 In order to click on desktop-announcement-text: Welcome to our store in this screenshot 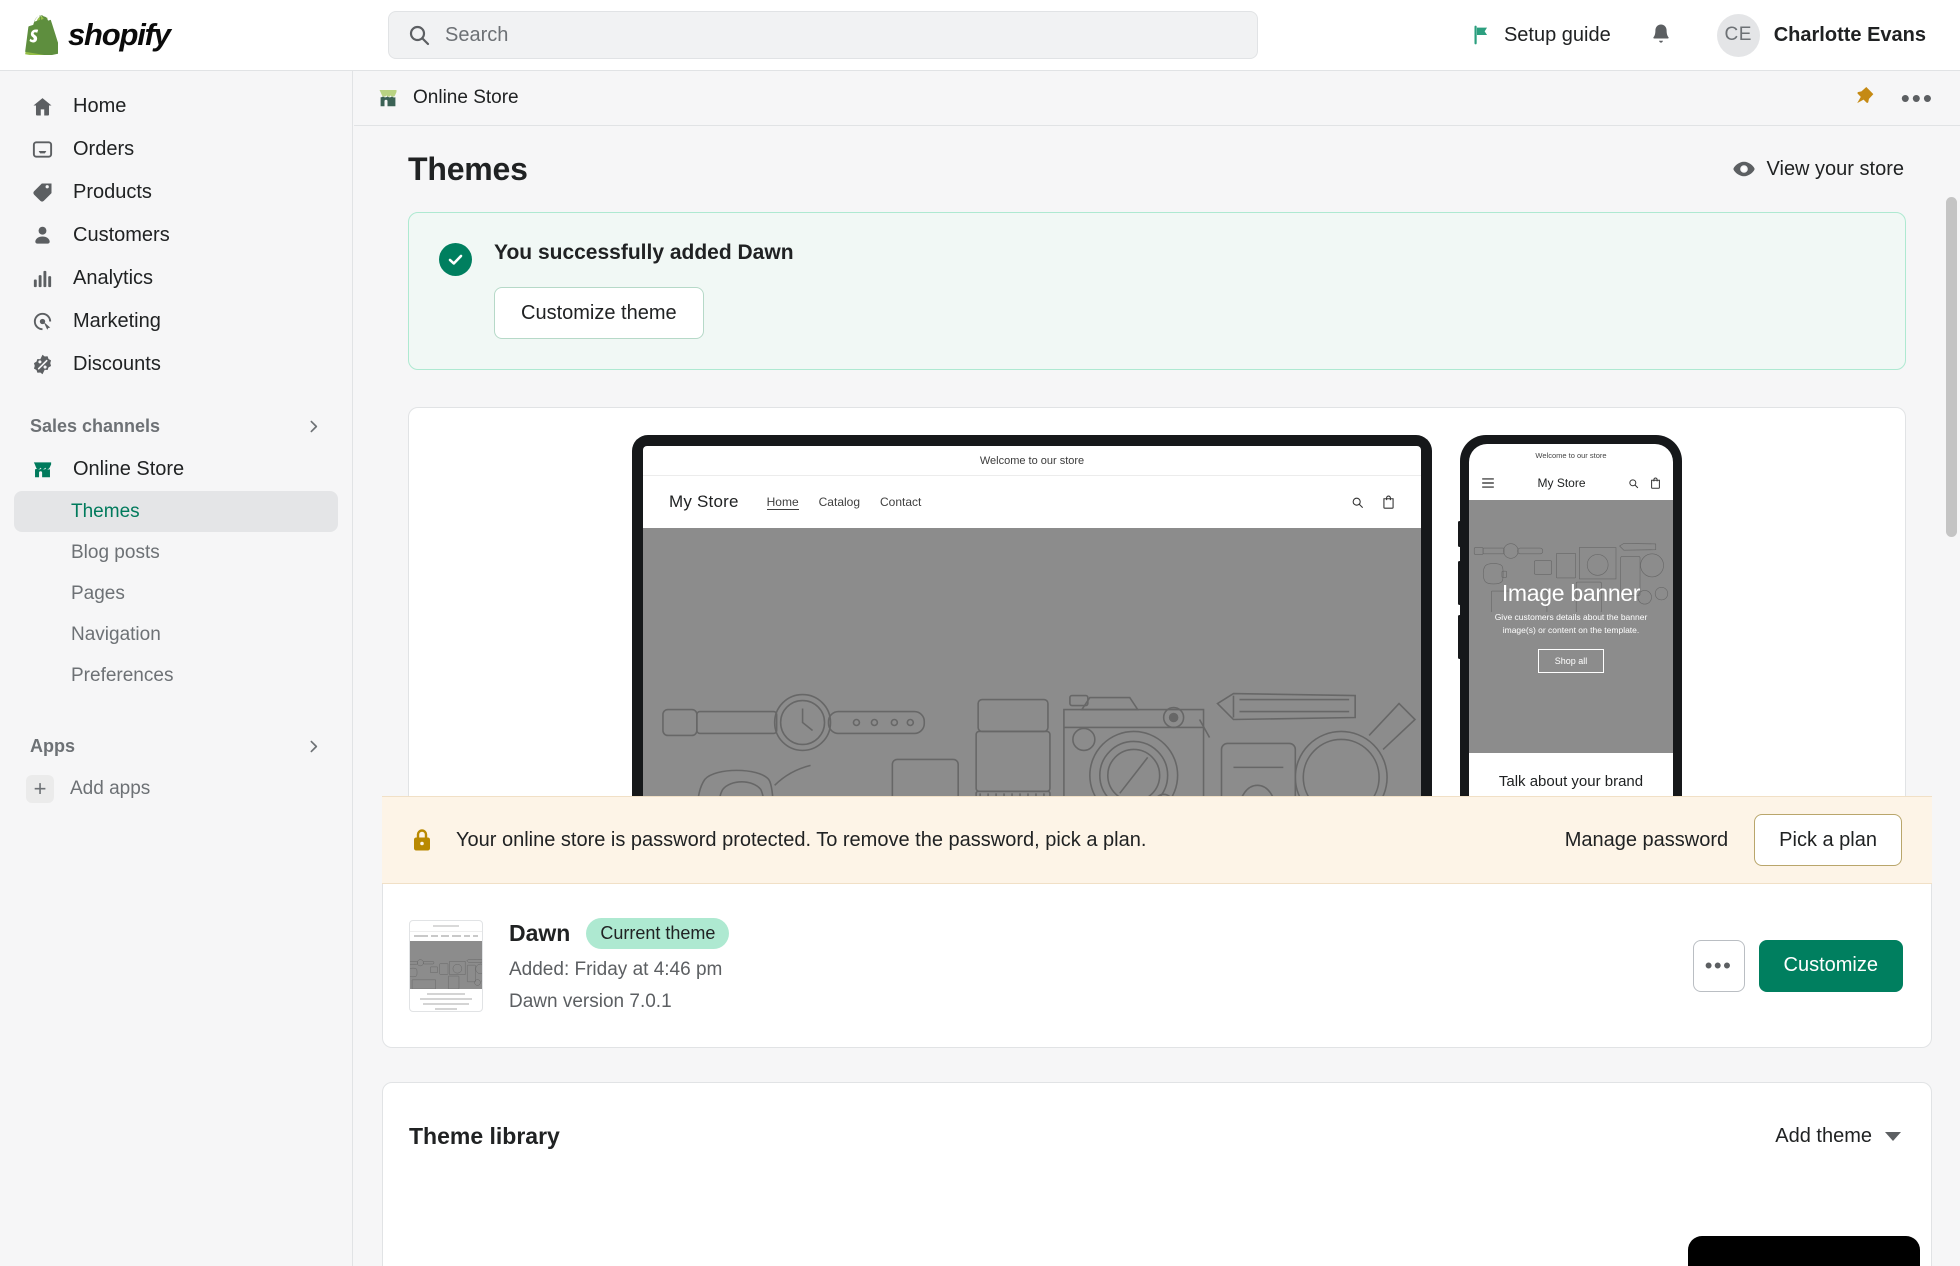, I will do `click(1032, 460)`.